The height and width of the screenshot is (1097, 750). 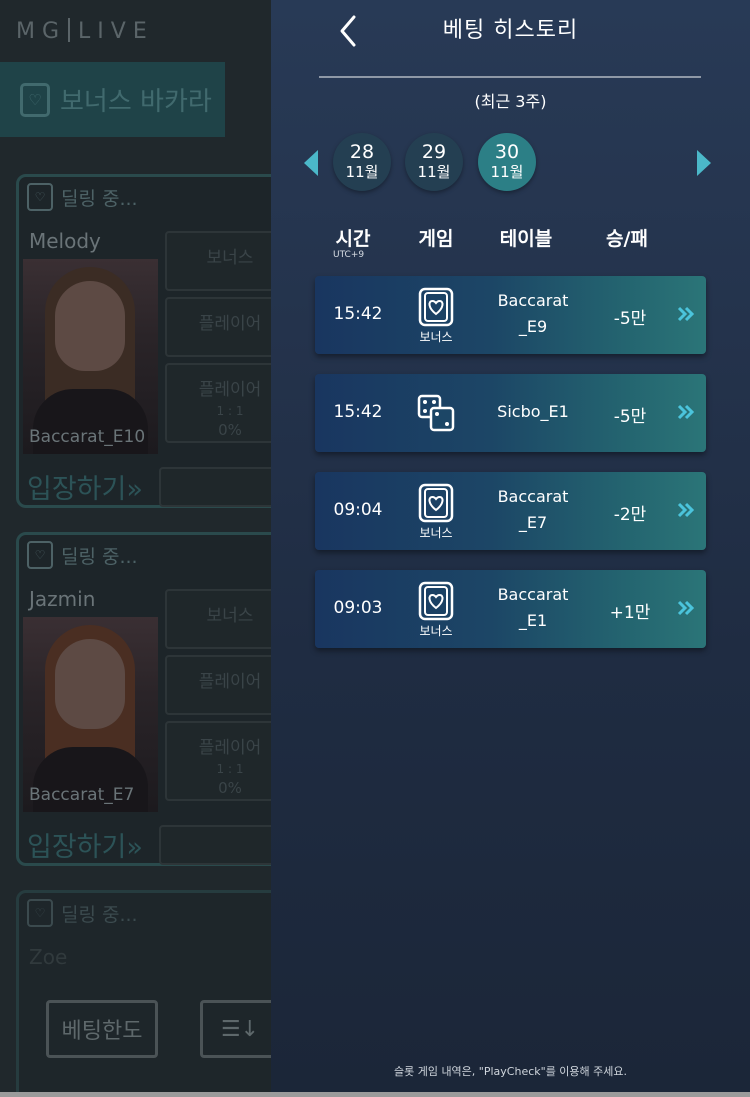 What do you see at coordinates (510, 1071) in the screenshot?
I see `playcheck-footer-note: 슬롯 게임 내역은, "PlayCheck"를 이용해 주세요.` at bounding box center [510, 1071].